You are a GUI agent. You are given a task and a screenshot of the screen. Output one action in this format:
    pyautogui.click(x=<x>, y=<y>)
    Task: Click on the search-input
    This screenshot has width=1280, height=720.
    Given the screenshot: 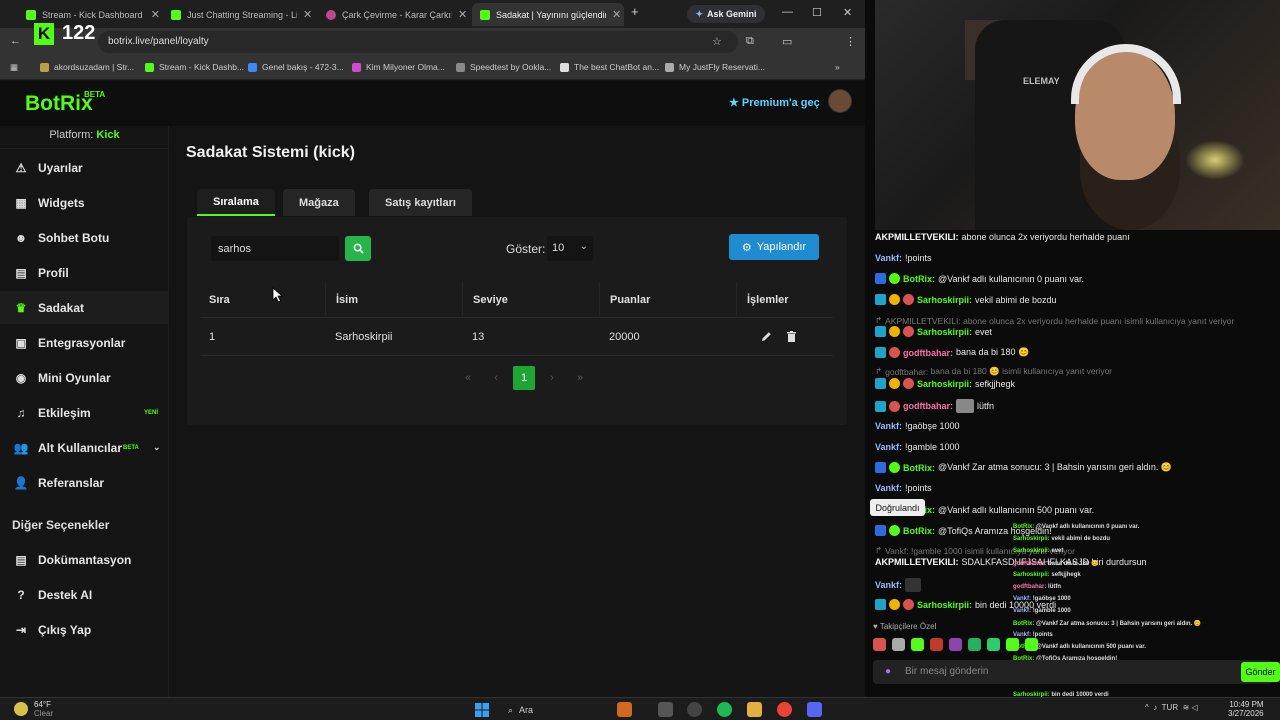 What is the action you would take?
    pyautogui.click(x=275, y=248)
    